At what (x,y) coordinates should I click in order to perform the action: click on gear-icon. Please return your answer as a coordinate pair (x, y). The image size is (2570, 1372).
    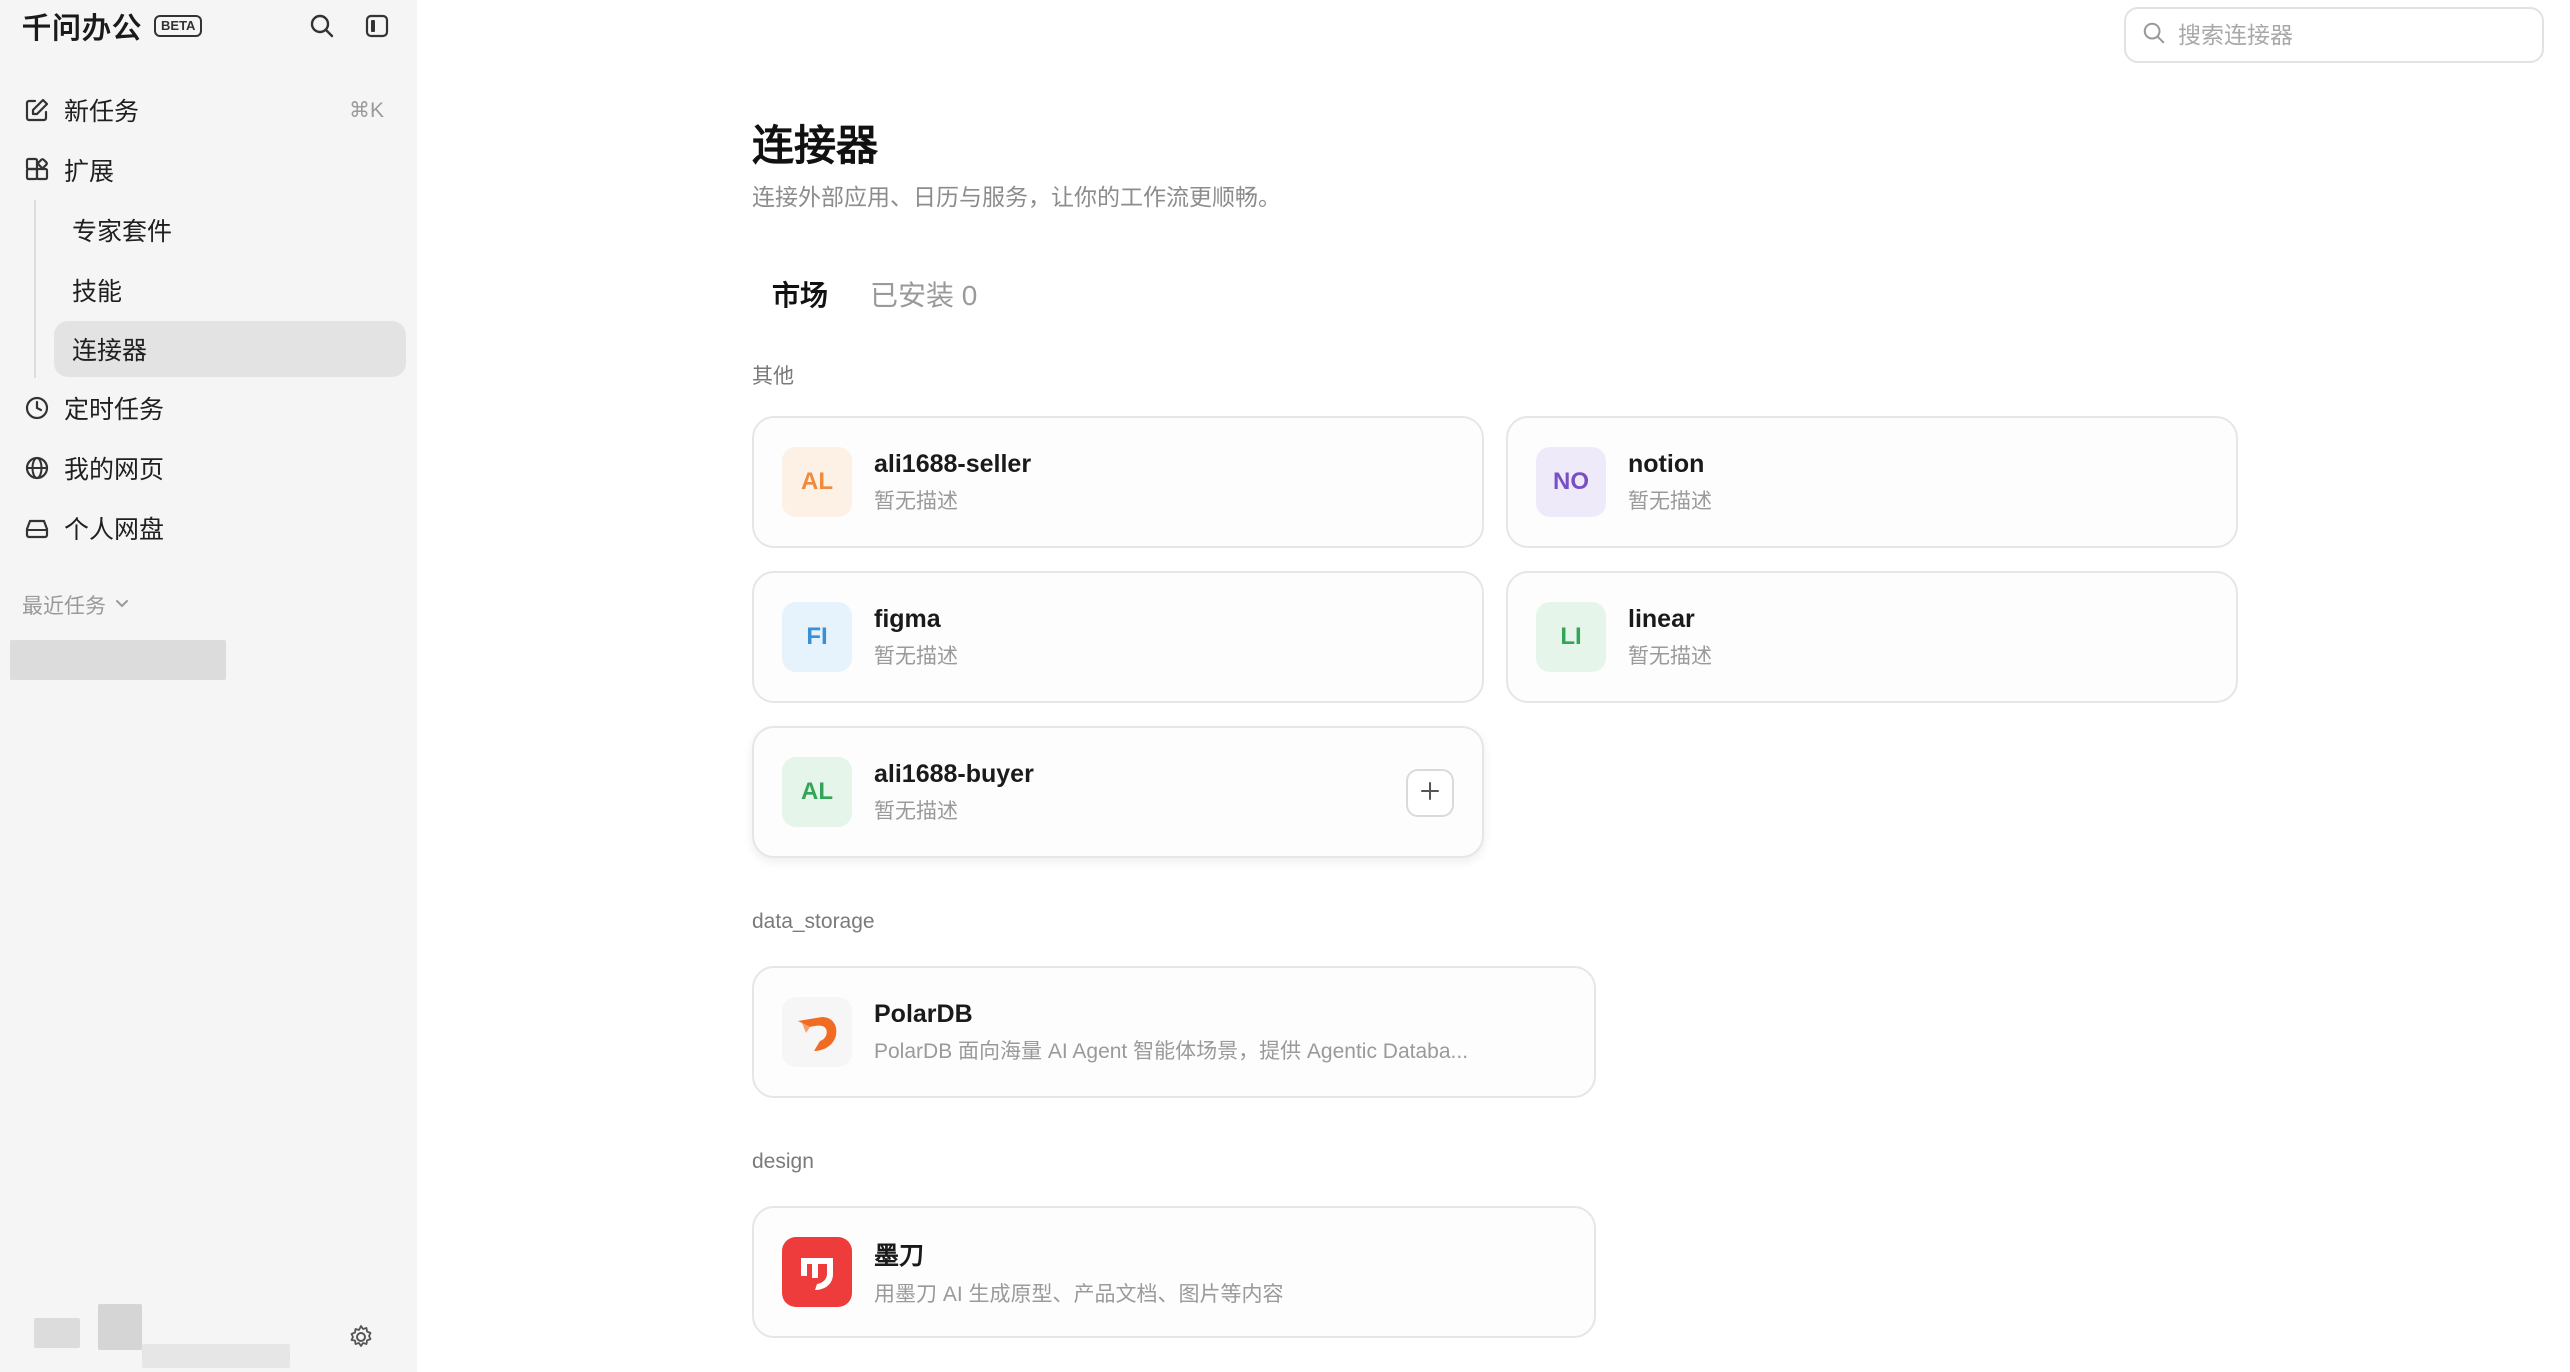
    Looking at the image, I should click on (361, 1337).